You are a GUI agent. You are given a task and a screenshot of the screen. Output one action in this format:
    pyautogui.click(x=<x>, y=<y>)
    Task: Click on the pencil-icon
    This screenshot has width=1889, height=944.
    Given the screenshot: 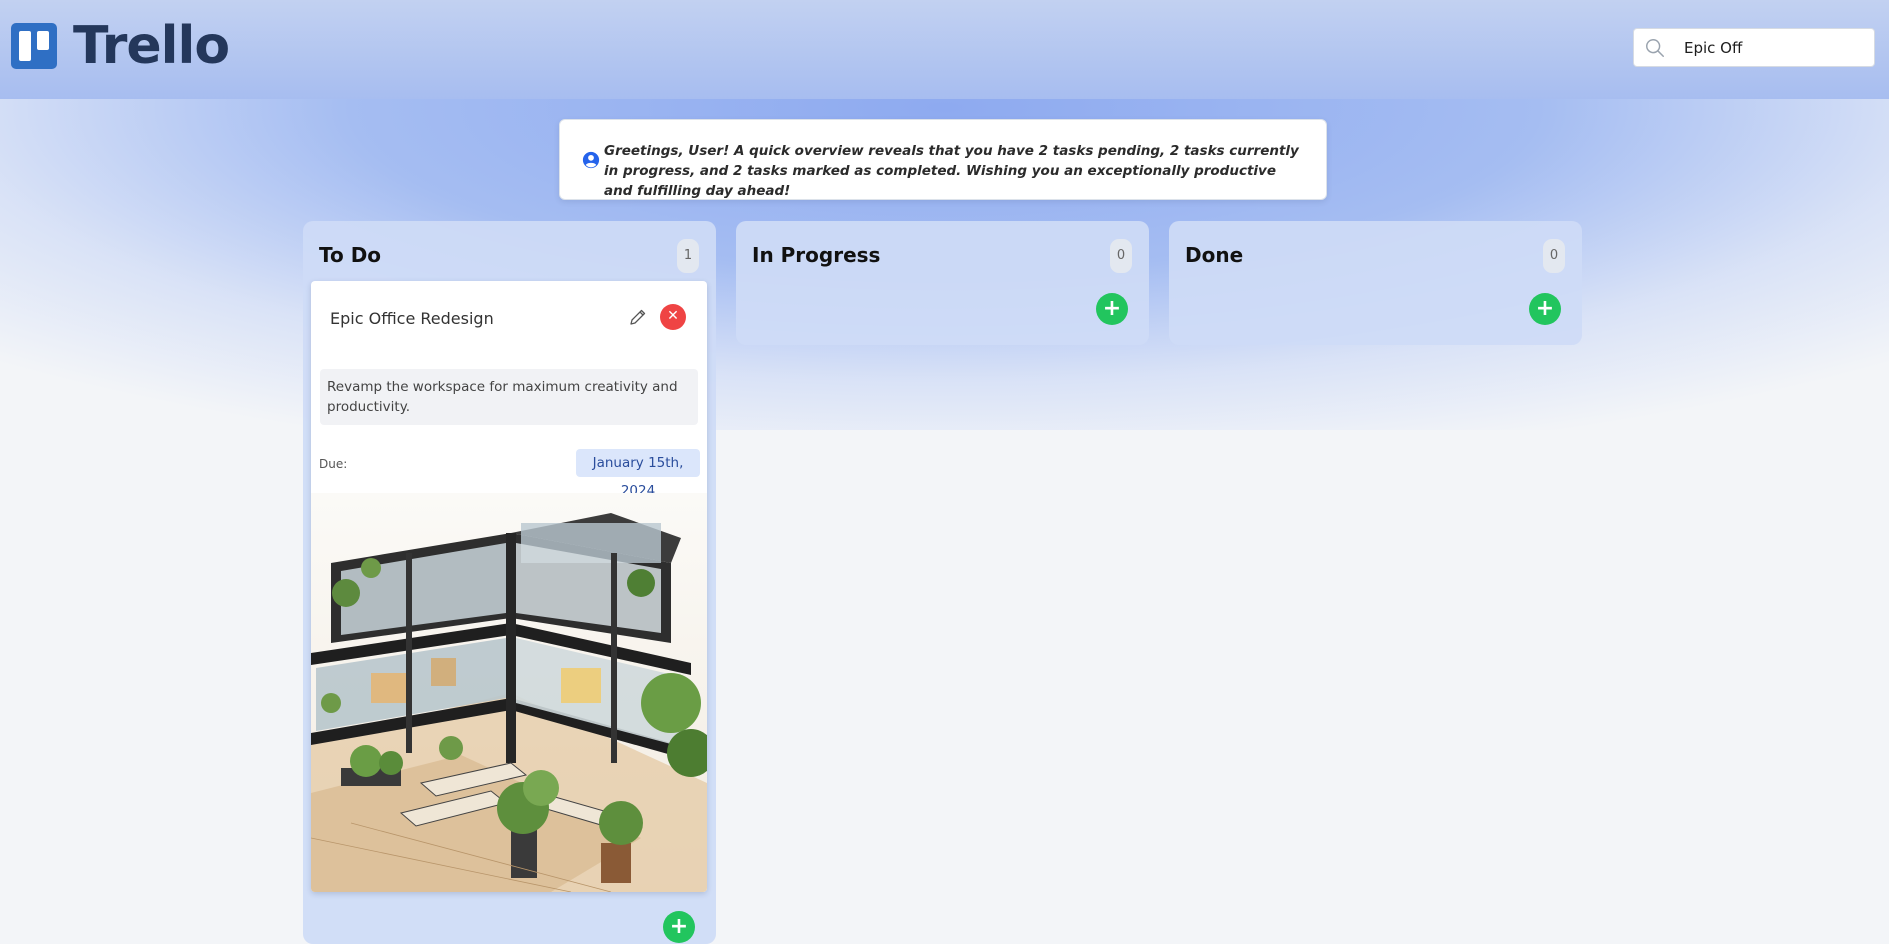 What is the action you would take?
    pyautogui.click(x=638, y=317)
    